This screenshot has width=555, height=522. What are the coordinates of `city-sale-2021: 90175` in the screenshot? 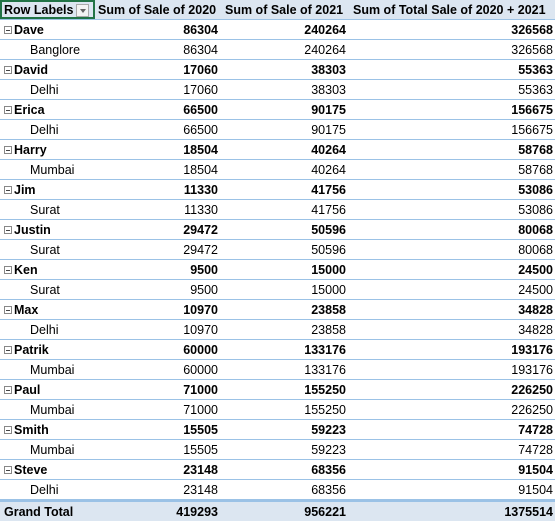 It's located at (328, 130).